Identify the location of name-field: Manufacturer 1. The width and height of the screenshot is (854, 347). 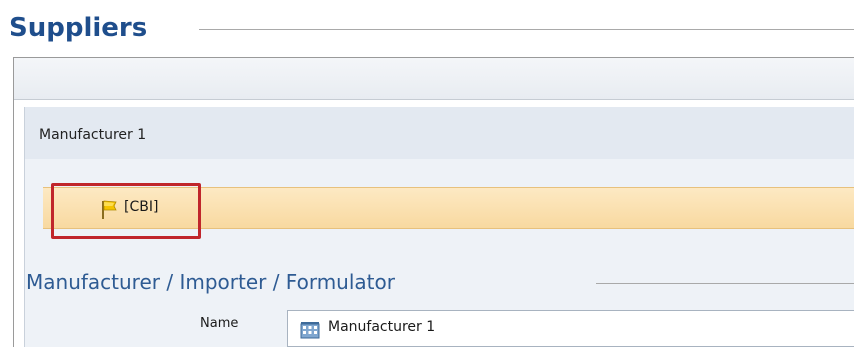
(570, 328).